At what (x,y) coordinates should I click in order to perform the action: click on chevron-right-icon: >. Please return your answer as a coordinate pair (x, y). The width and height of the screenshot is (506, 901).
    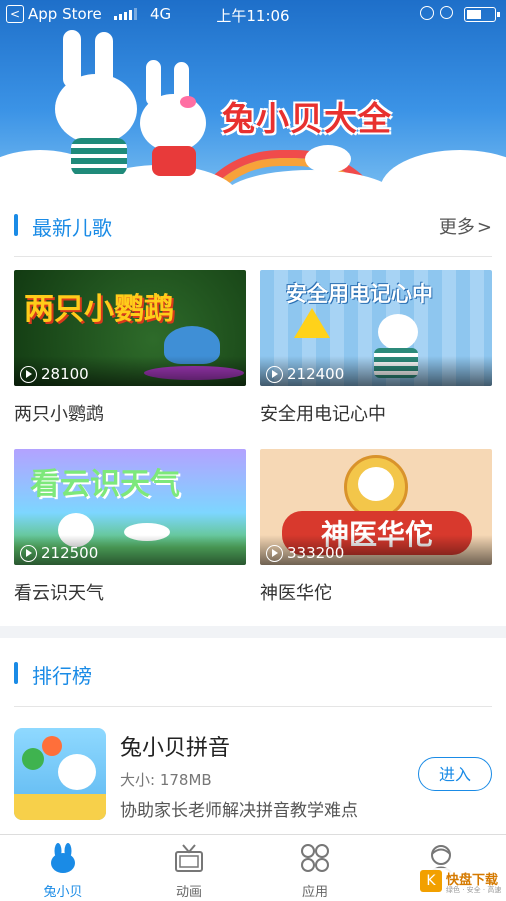
    Looking at the image, I should click on (484, 227).